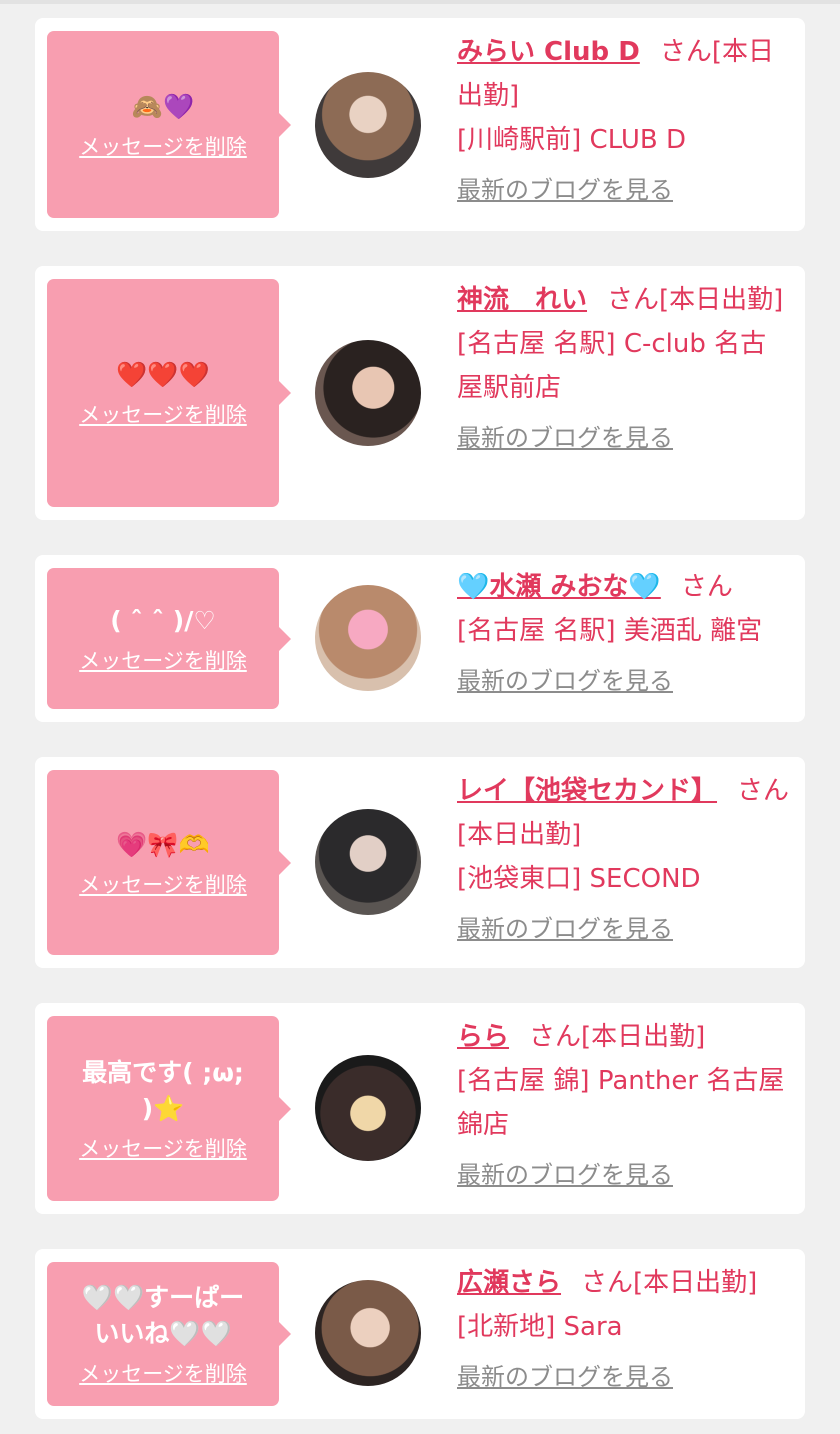  Describe the element at coordinates (420, 2) in the screenshot. I see `top-divider` at that location.